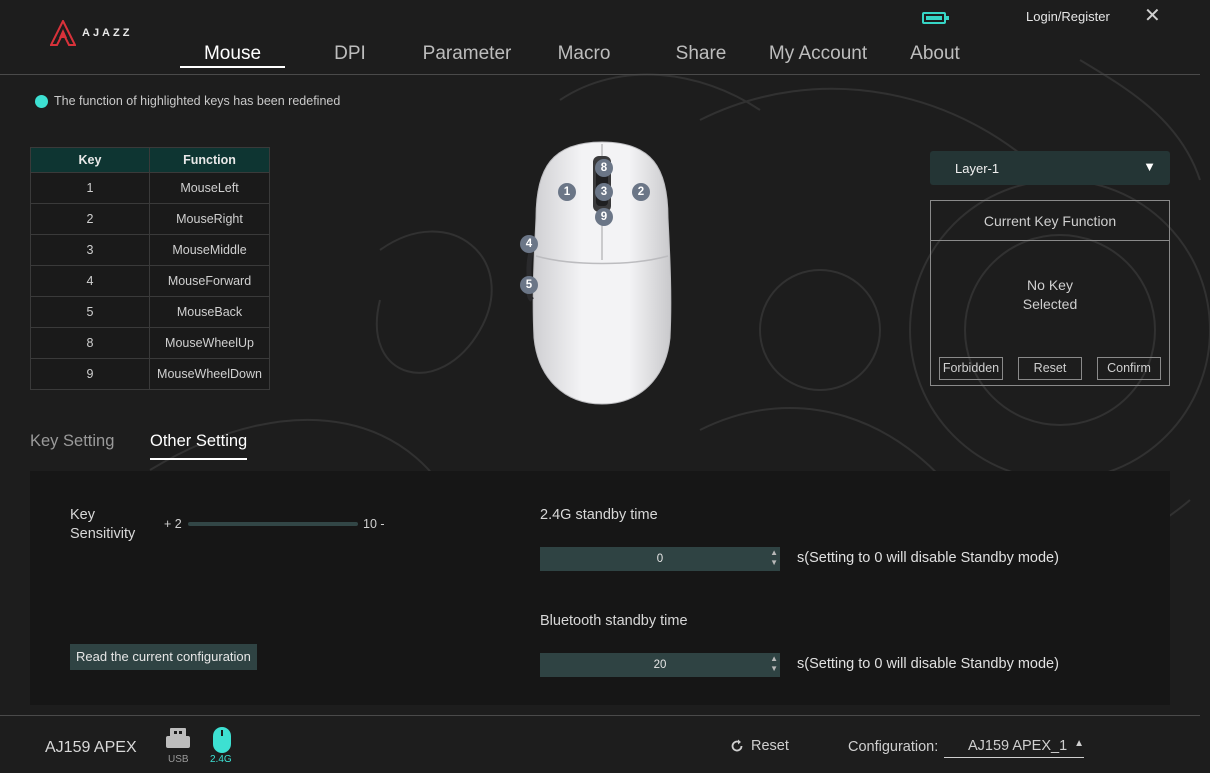 Image resolution: width=1210 pixels, height=773 pixels. I want to click on key-cell: 1, so click(90, 188).